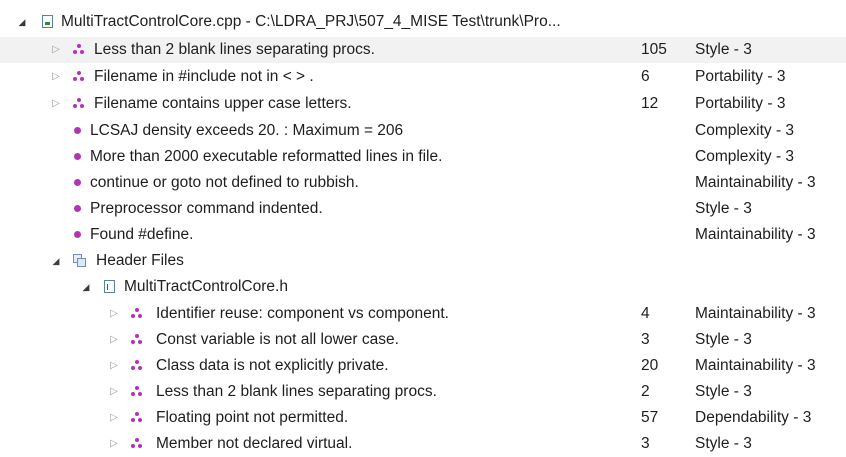 Image resolution: width=846 pixels, height=457 pixels. I want to click on violation-category: Dependability - 3, so click(753, 417).